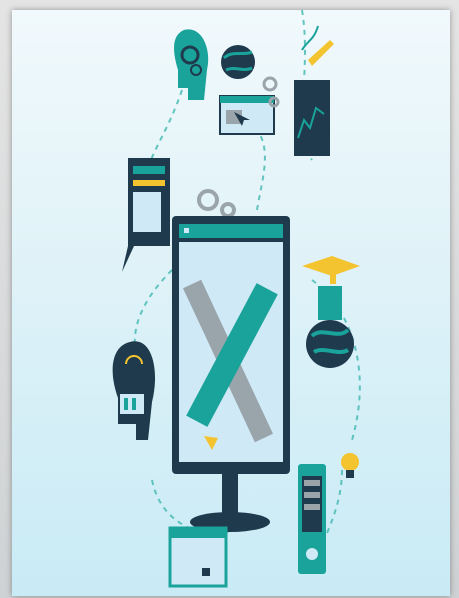 The width and height of the screenshot is (459, 598). I want to click on chart-pen-icon, so click(314, 90).